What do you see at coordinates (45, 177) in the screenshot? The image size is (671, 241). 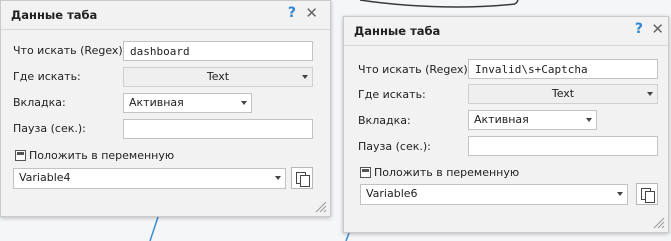 I see `variable-dropdown-value: Variable4` at bounding box center [45, 177].